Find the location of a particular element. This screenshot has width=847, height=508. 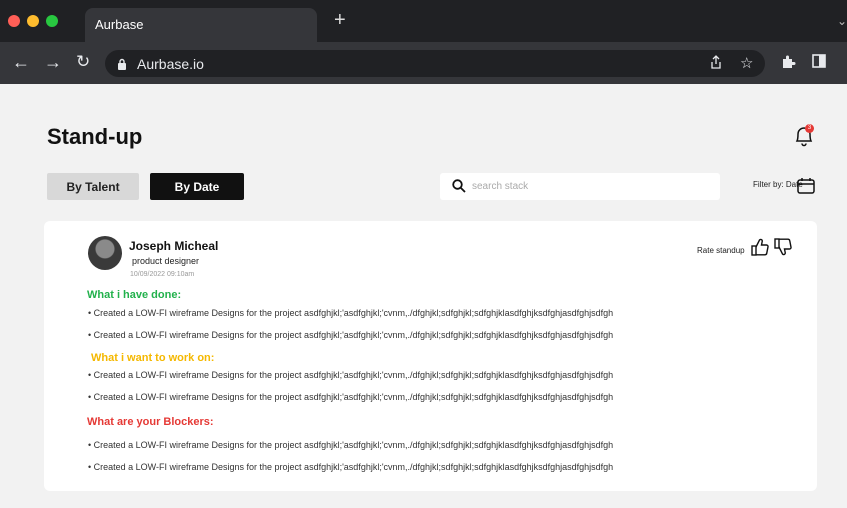

standup-timestamp: 10/09/2022 09:10am is located at coordinates (162, 274).